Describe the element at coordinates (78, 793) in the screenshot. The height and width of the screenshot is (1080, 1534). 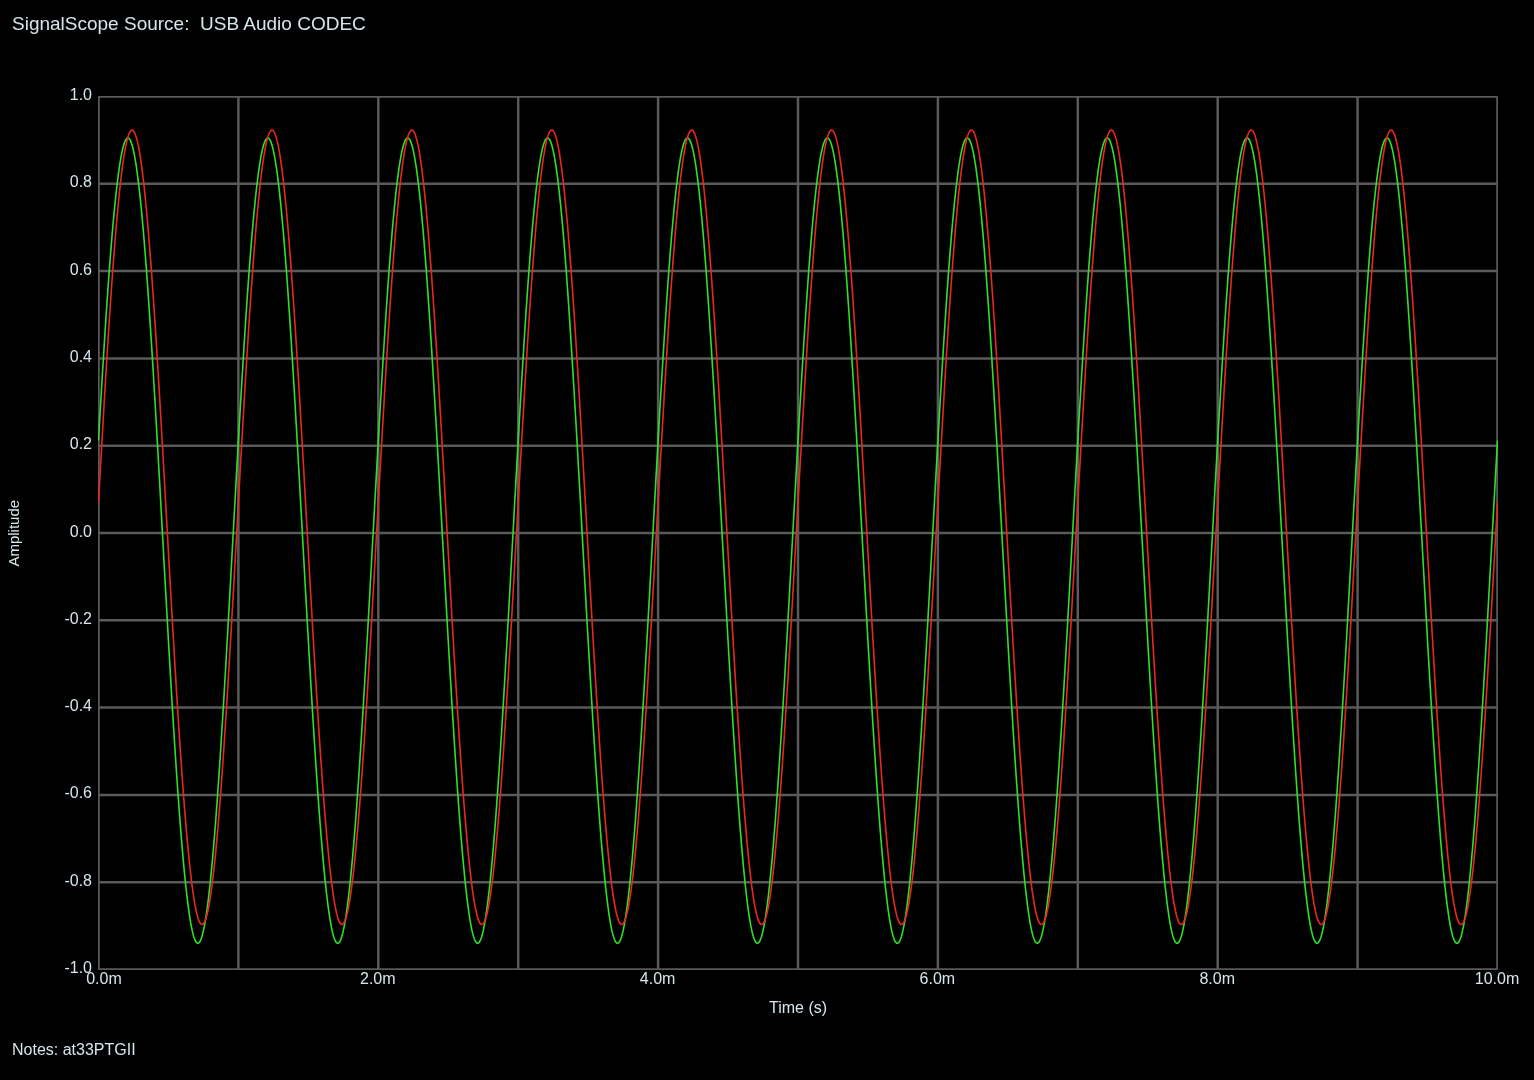
I see `y-tick-label: -0.6` at that location.